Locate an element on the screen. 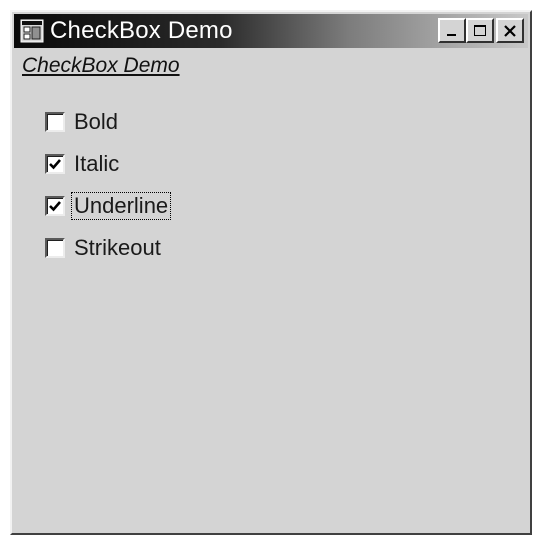 The width and height of the screenshot is (533, 536). checkbox-bold-box is located at coordinates (55, 122).